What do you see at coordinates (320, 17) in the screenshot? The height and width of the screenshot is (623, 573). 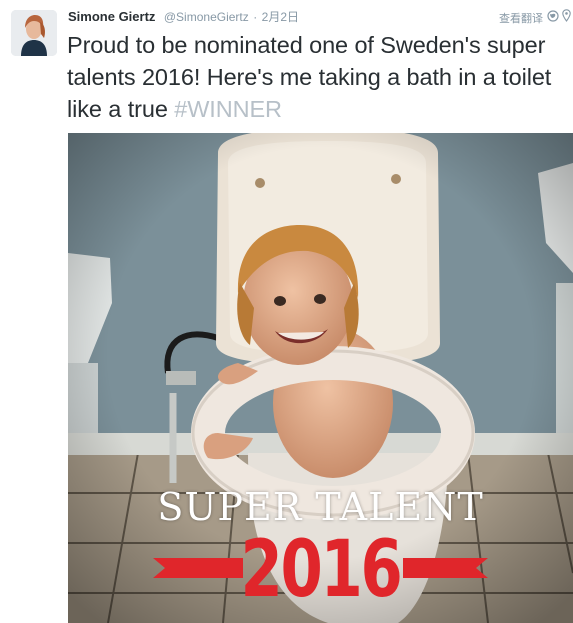 I see `tweet-header: Simone Giertz @SimoneGiertz · 2月2日` at bounding box center [320, 17].